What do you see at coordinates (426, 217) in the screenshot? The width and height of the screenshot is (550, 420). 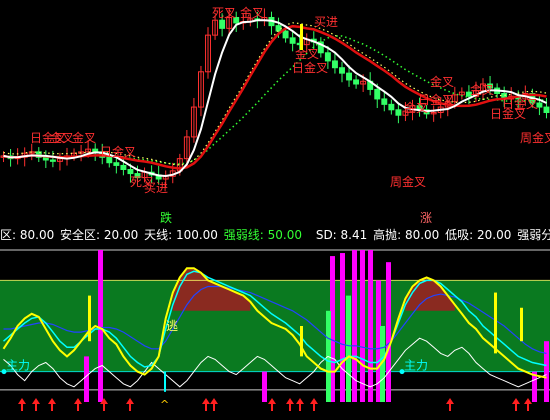 I see `trend-marker: 涨` at bounding box center [426, 217].